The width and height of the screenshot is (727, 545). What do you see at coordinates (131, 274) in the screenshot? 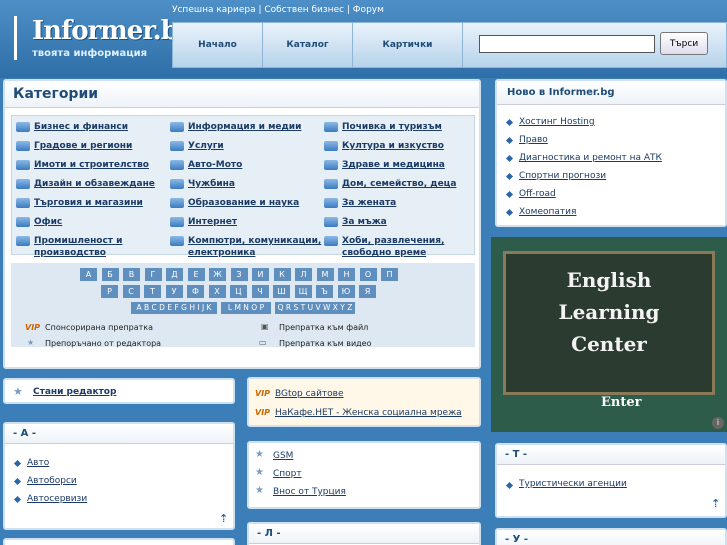
I see `letter-link: В` at bounding box center [131, 274].